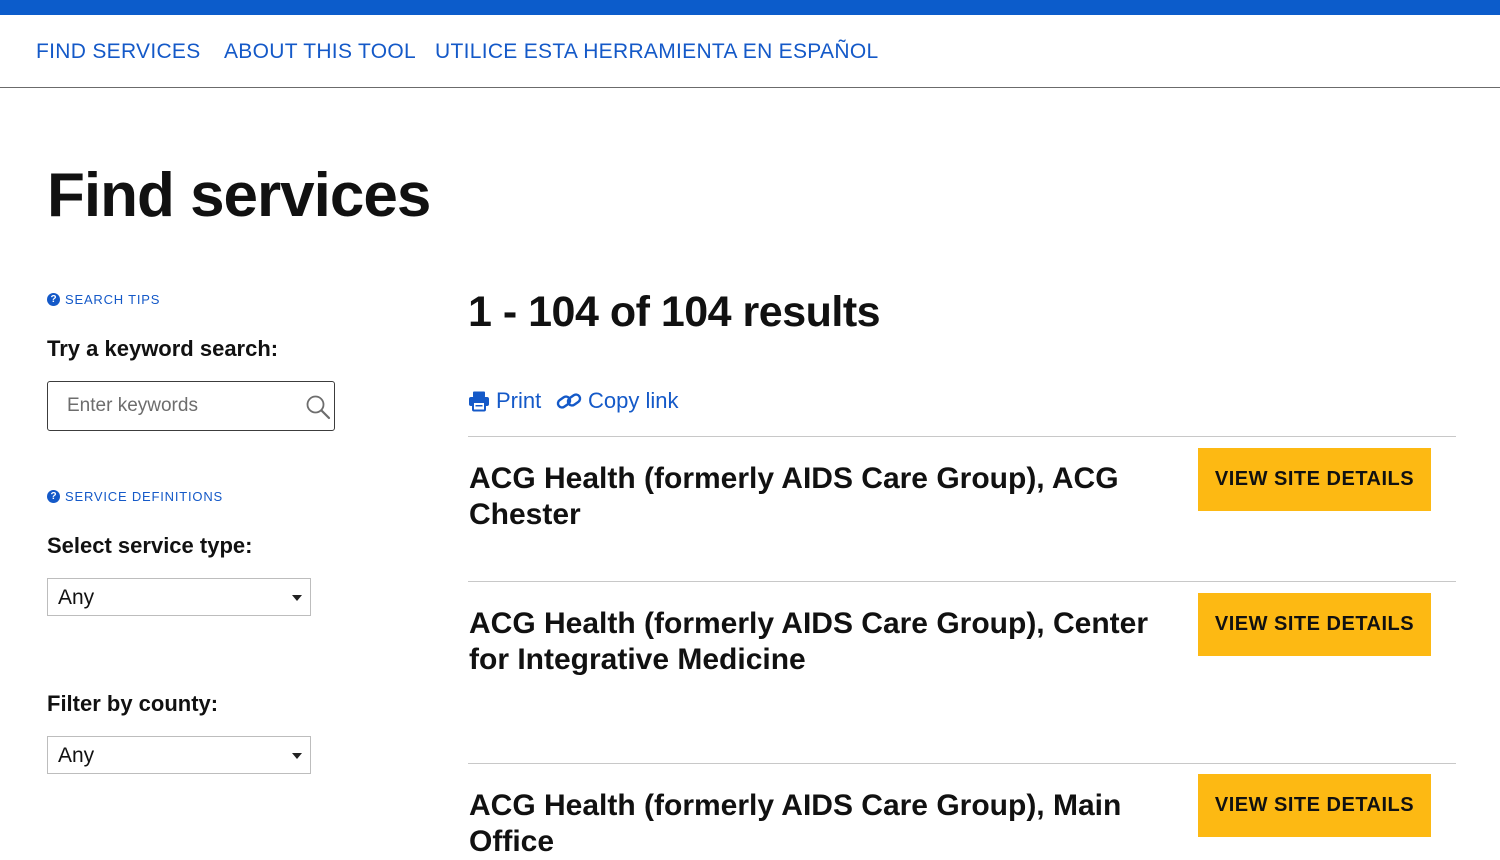 The width and height of the screenshot is (1500, 860). What do you see at coordinates (113, 299) in the screenshot?
I see `search-tips-label: SEARCH TIPS` at bounding box center [113, 299].